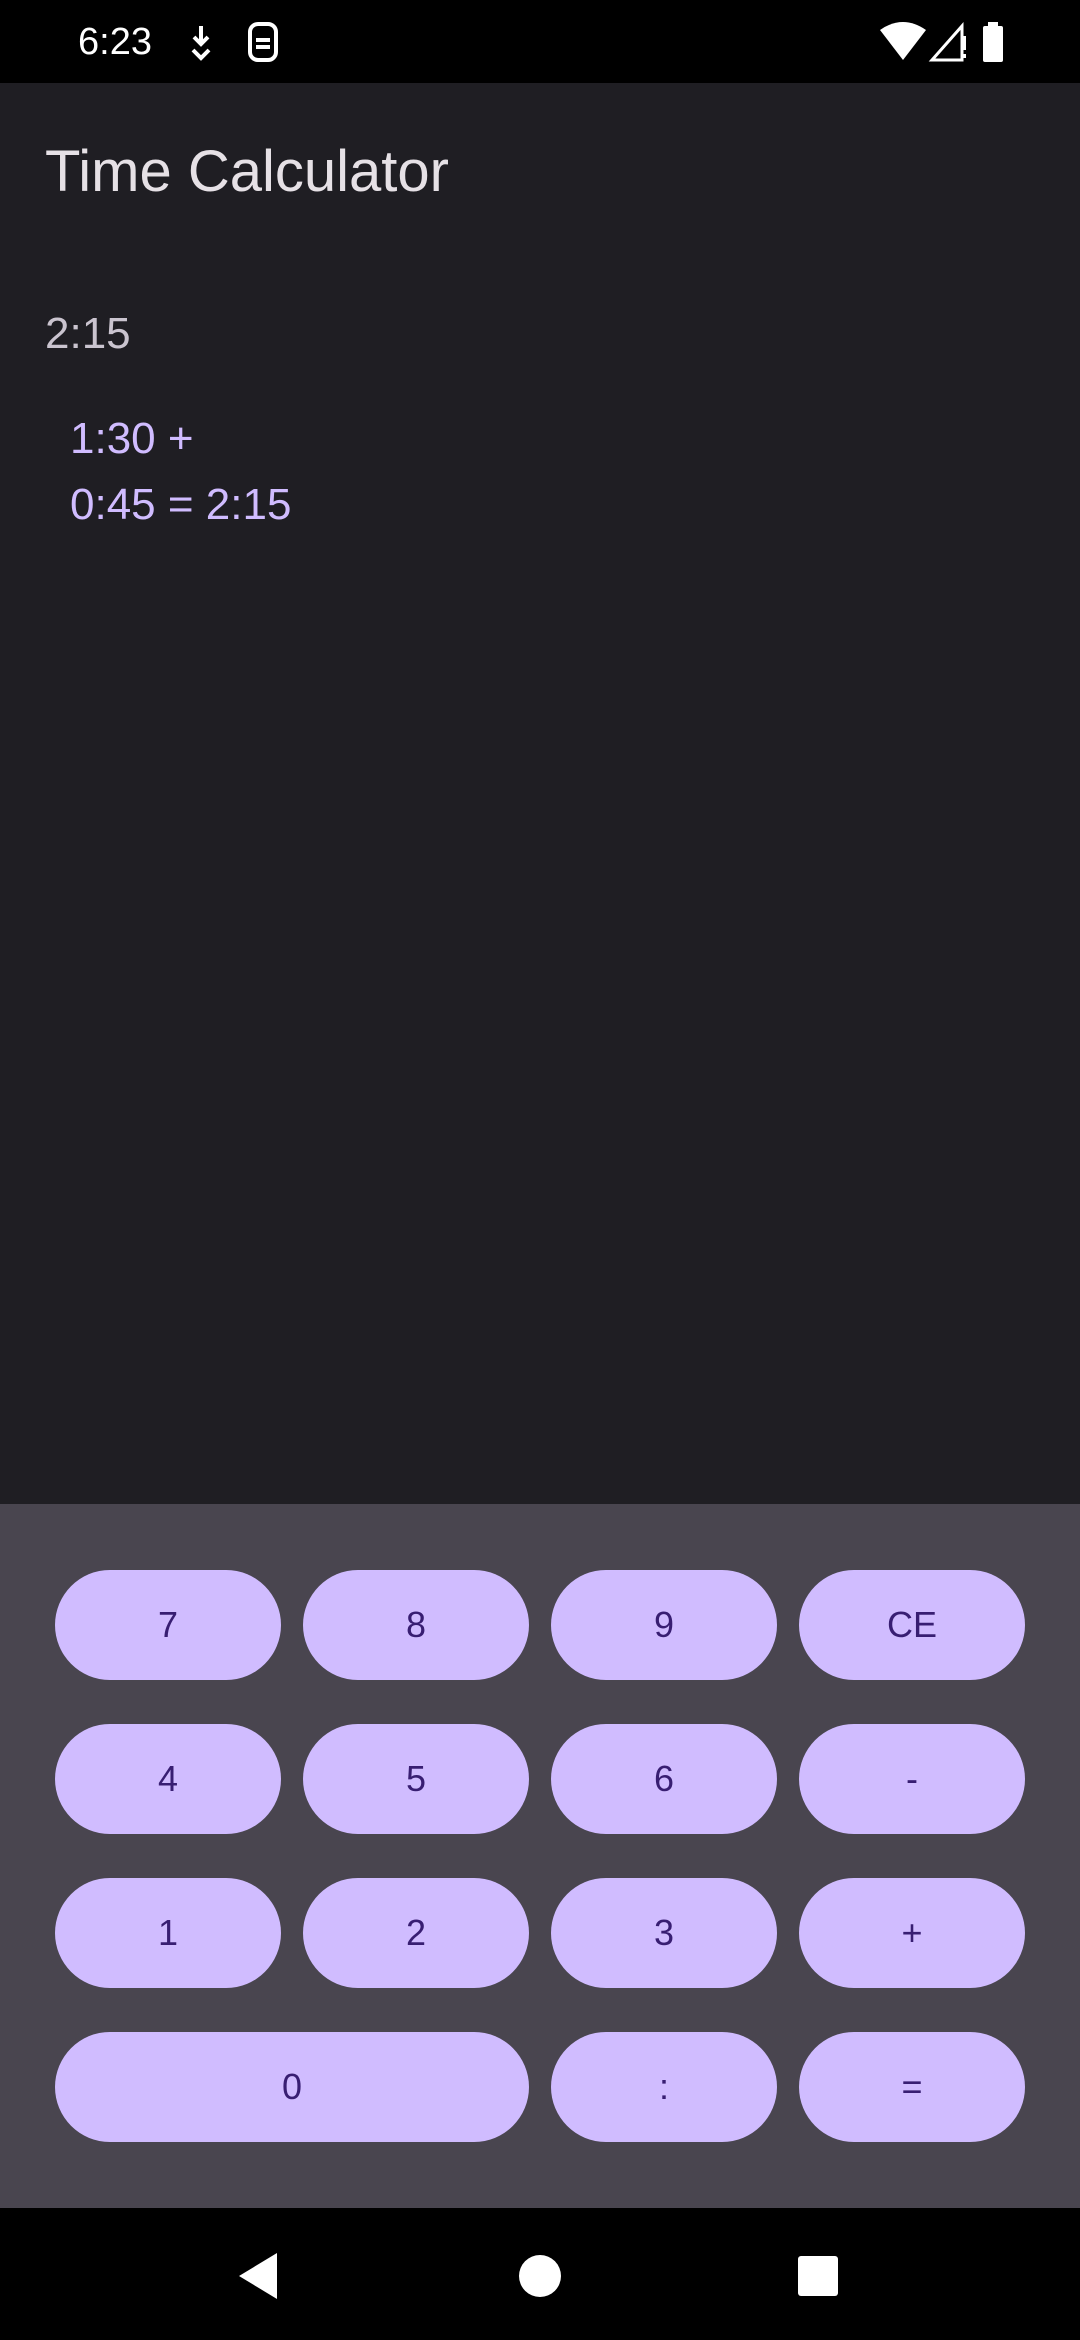 The width and height of the screenshot is (1080, 2340). What do you see at coordinates (993, 42) in the screenshot?
I see `battery-icon` at bounding box center [993, 42].